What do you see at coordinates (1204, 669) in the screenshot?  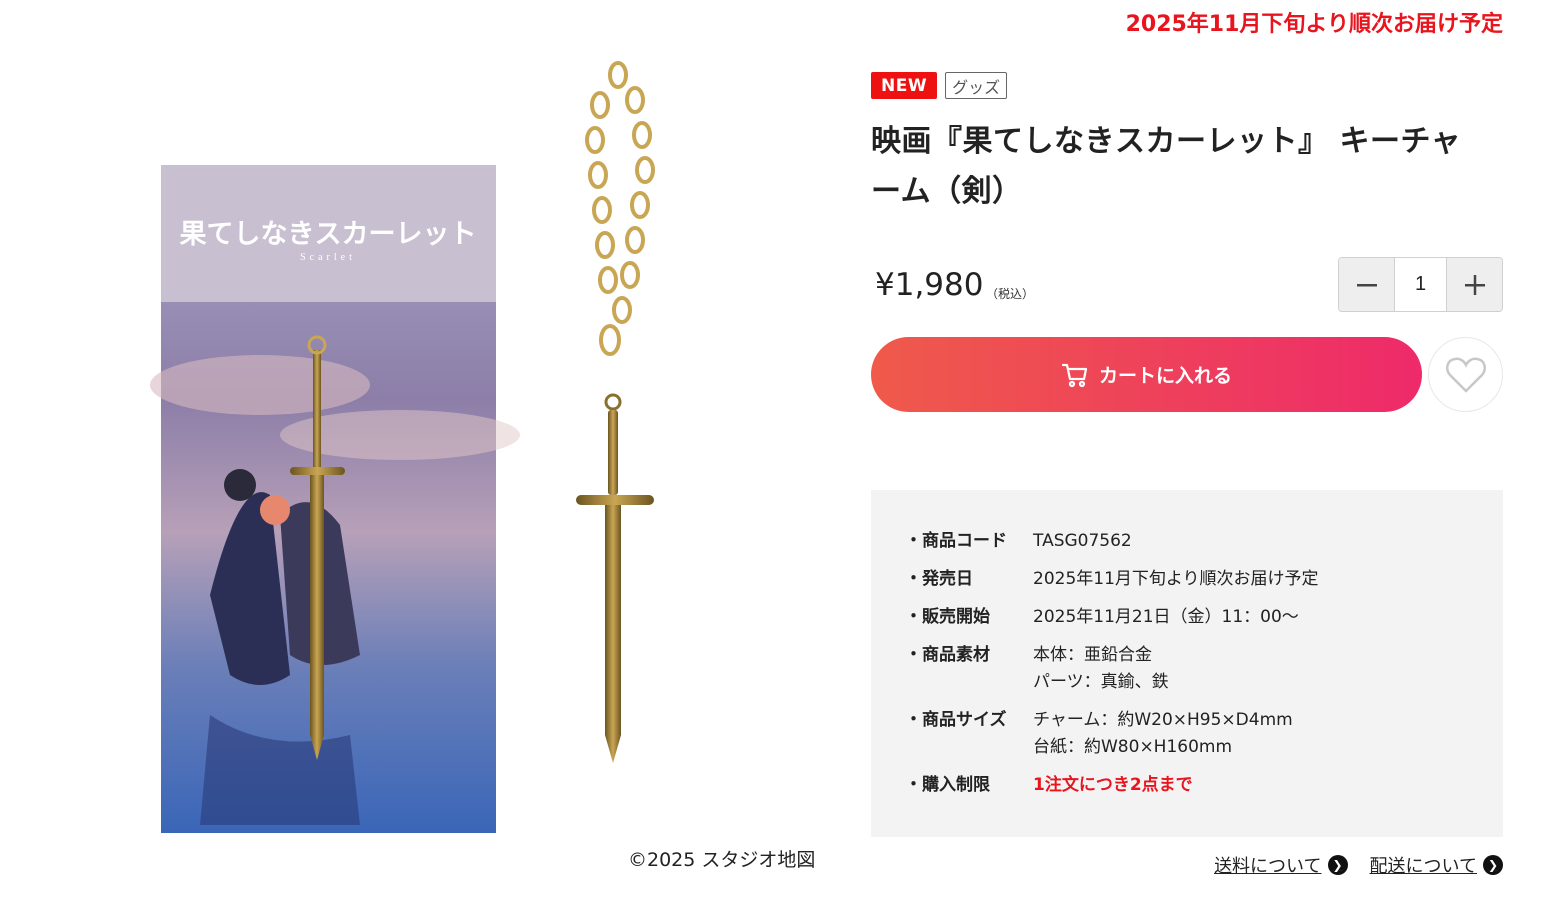 I see `spec-row-material: 商品素材 本体：亜鉛合金 パーツ：真鍮、鉄` at bounding box center [1204, 669].